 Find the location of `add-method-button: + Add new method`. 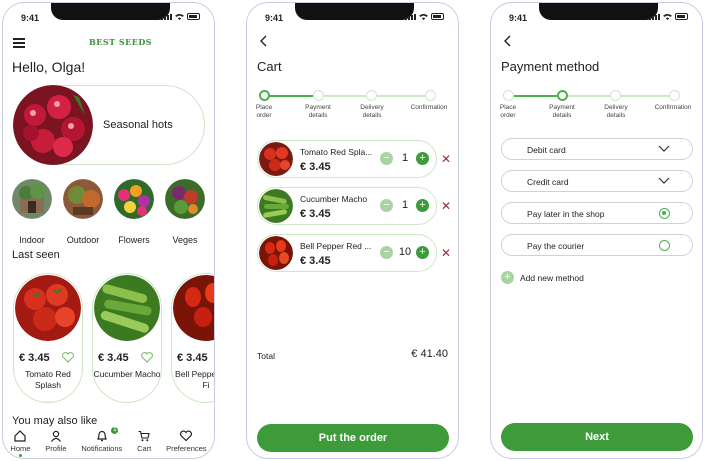

add-method-button: + Add new method is located at coordinates (542, 277).